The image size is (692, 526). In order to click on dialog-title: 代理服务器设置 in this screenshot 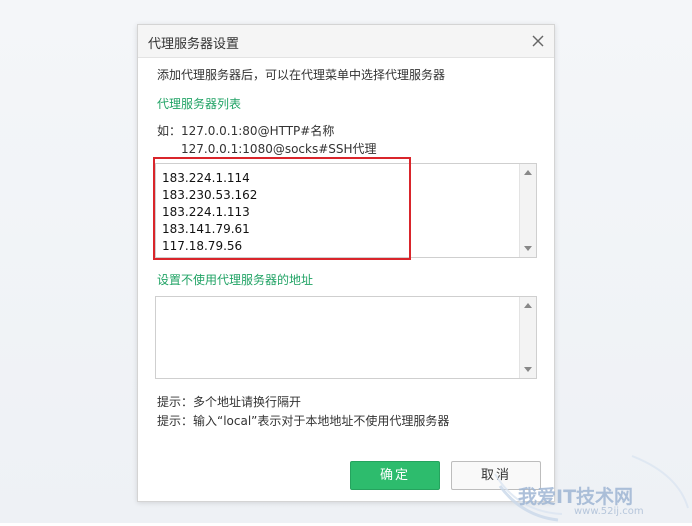, I will do `click(194, 44)`.